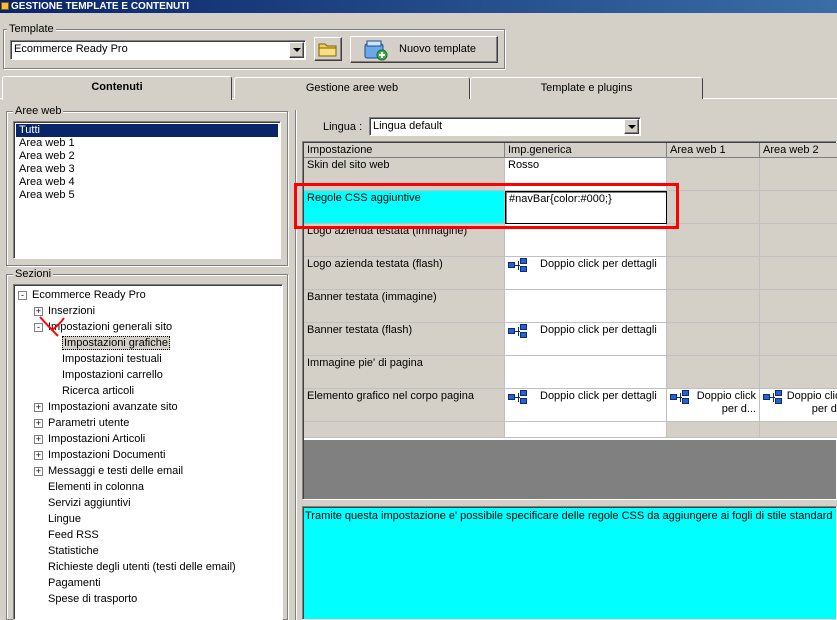 The width and height of the screenshot is (837, 620). I want to click on list-item: Area web 3, so click(147, 169).